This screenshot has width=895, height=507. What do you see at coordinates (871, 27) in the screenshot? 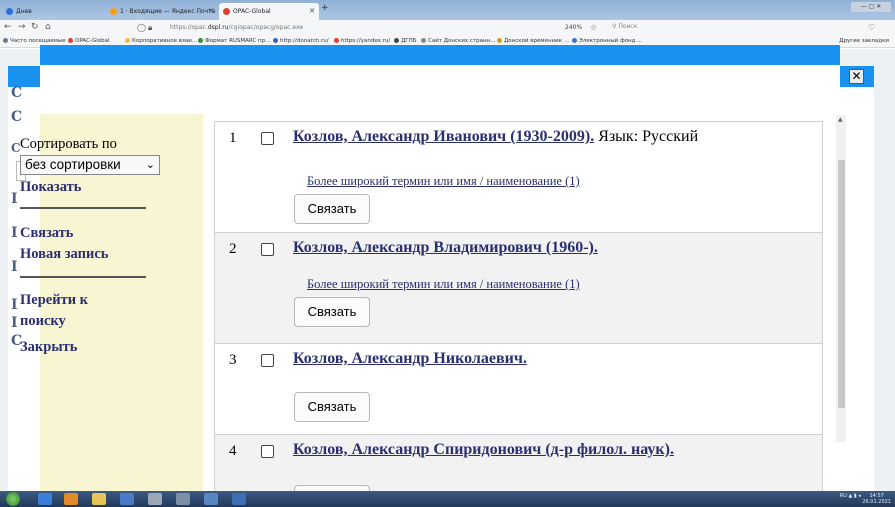
I see `pocket-icon: ♡` at bounding box center [871, 27].